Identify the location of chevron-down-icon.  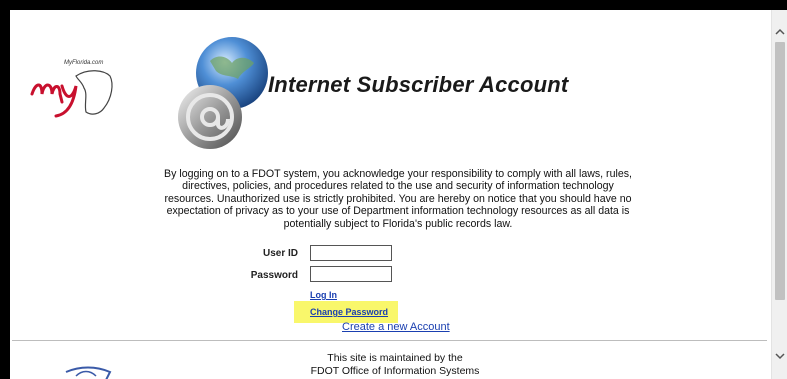
(779, 356).